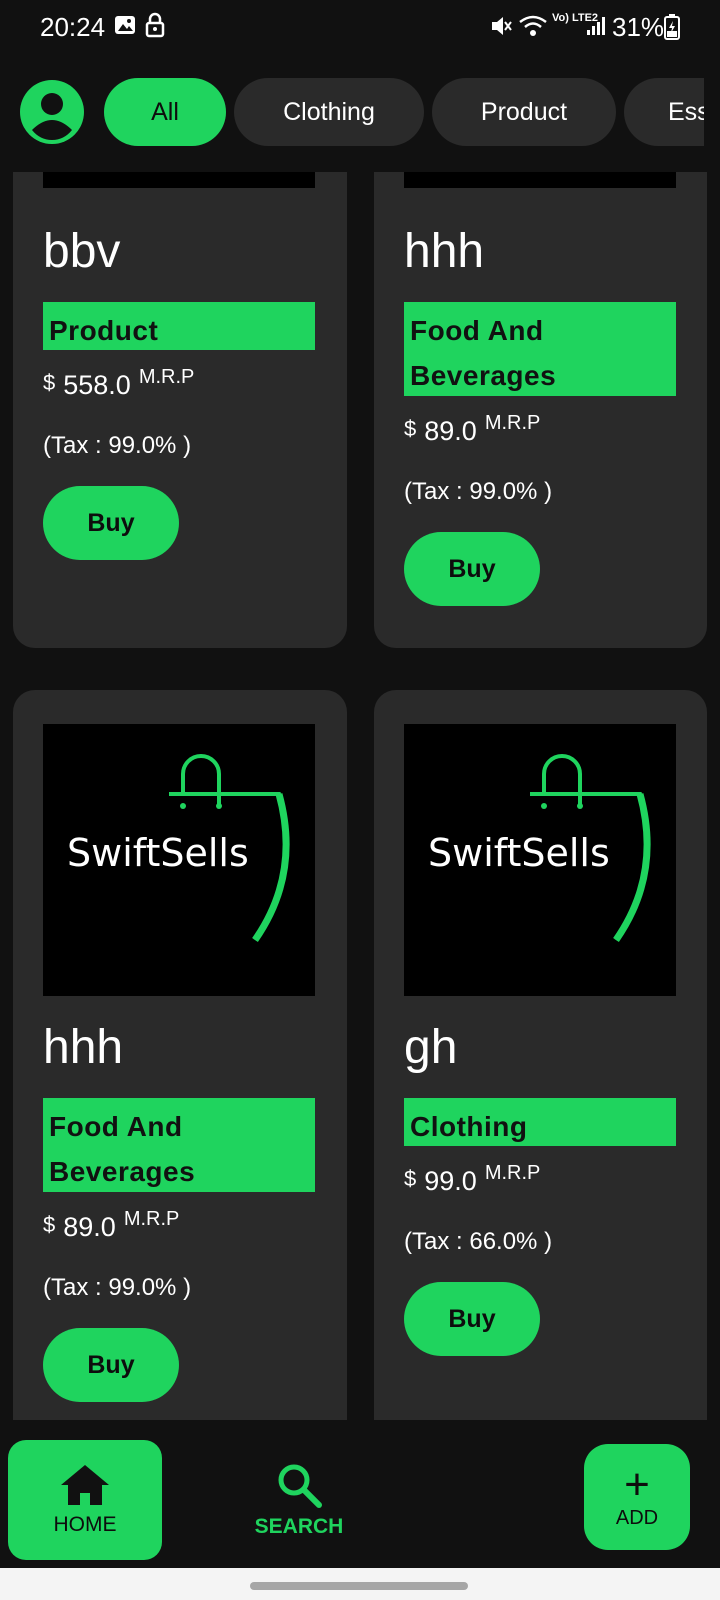 This screenshot has height=1600, width=720. I want to click on nav-home-label: HOME, so click(85, 1524).